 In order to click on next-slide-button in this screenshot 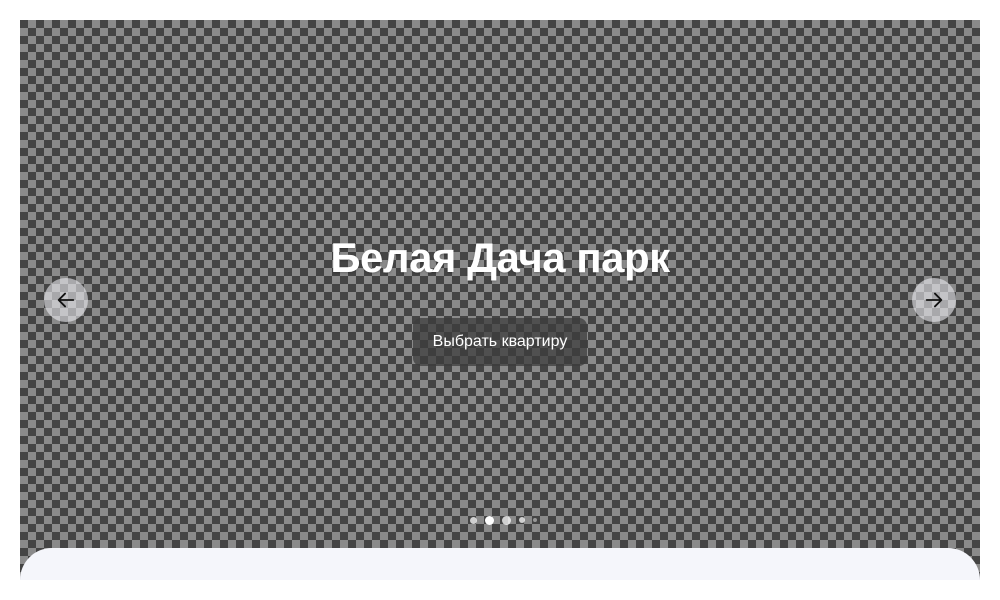, I will do `click(934, 300)`.